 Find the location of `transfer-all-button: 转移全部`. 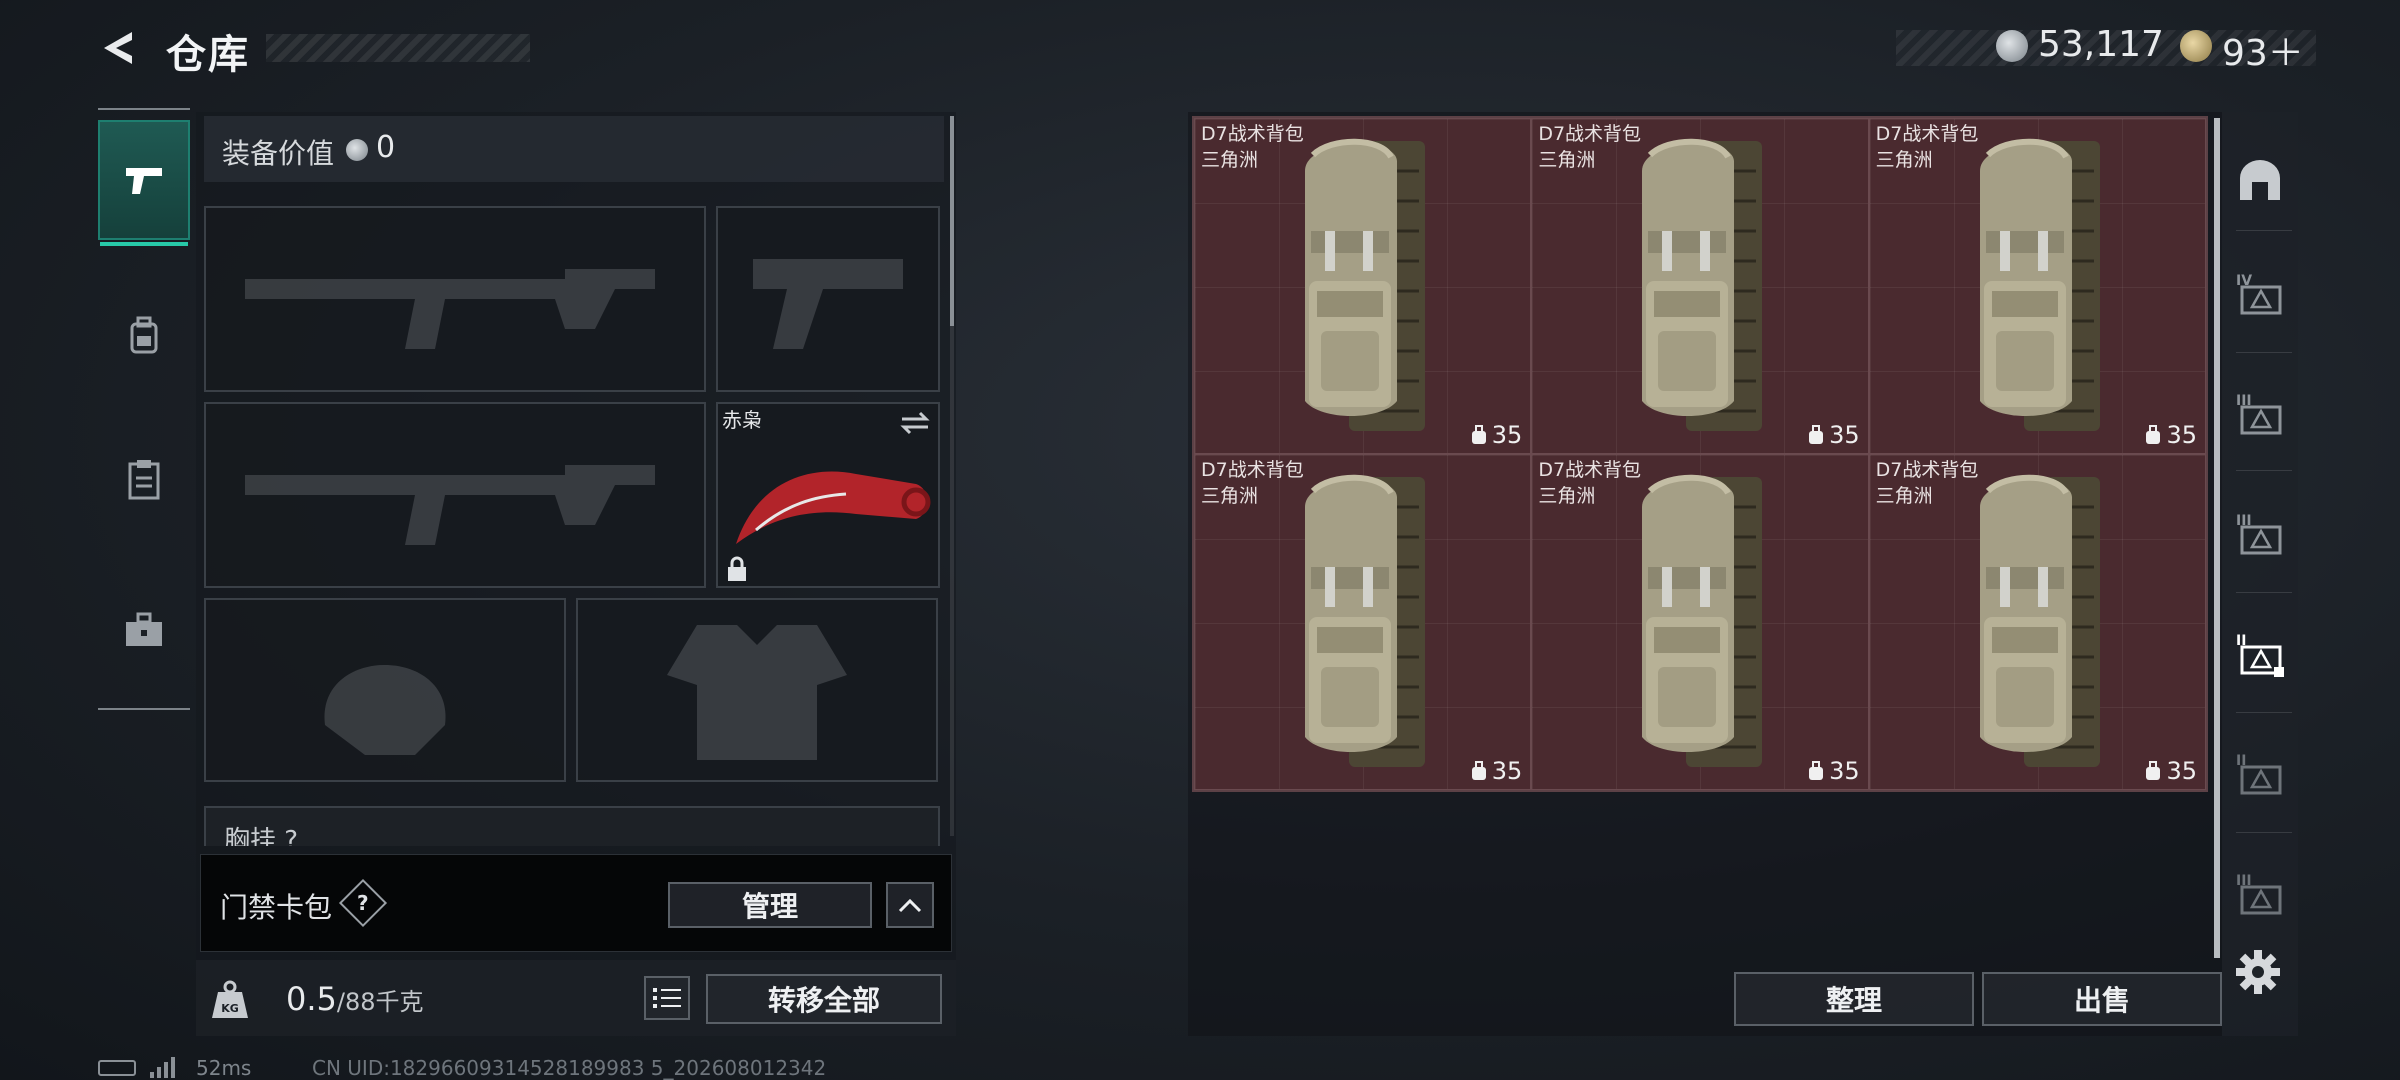

transfer-all-button: 转移全部 is located at coordinates (824, 999).